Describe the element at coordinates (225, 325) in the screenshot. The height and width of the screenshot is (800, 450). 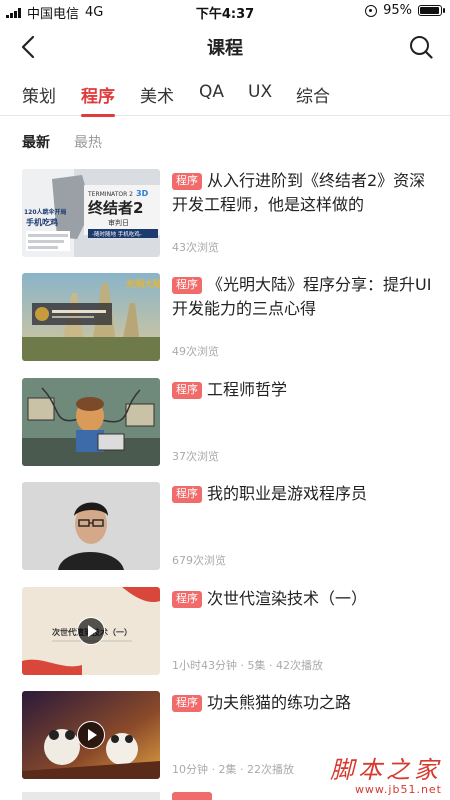
I see `list-item: 光明大陆 程序 《光明大陆》程序分享：提升UI开发能力的三点心得 49次浏览` at that location.